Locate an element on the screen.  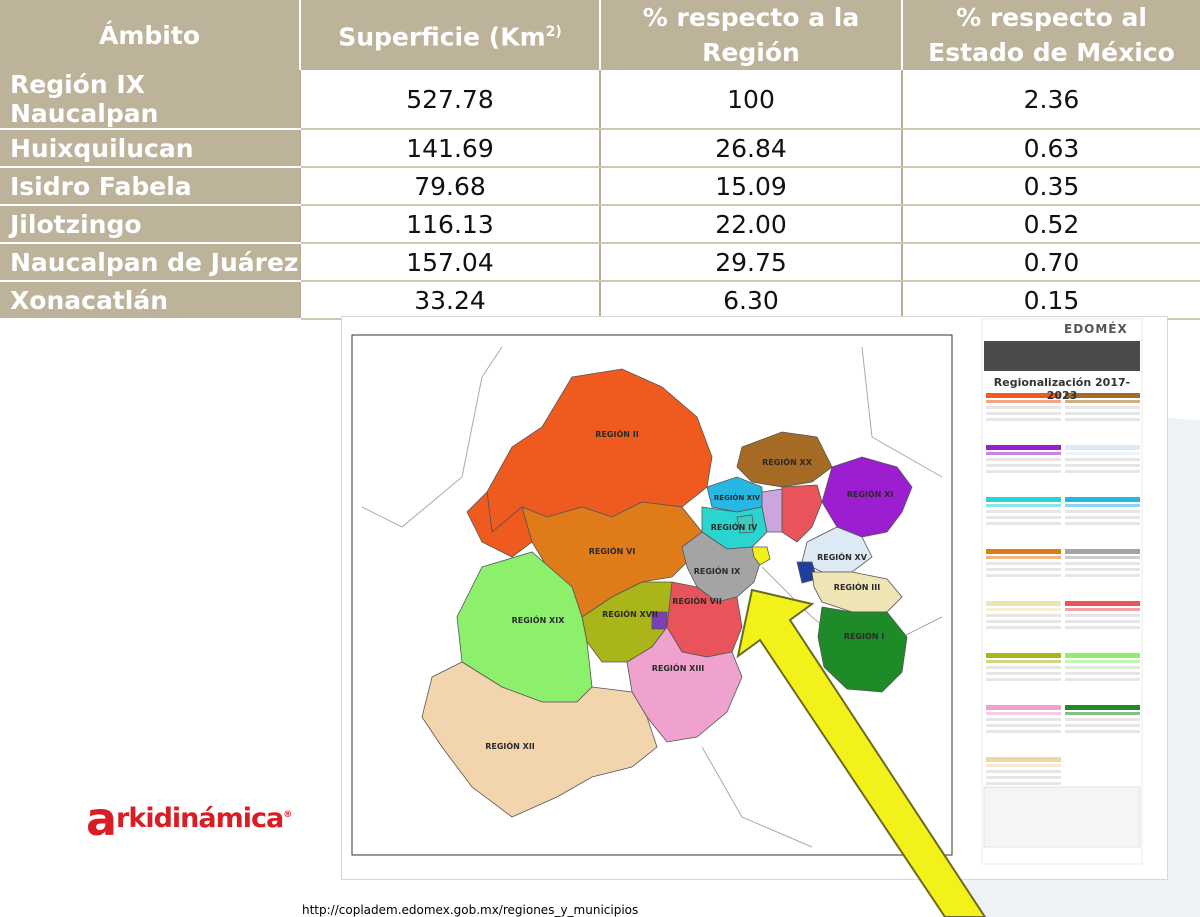
table-row: Naucalpan de Juárez 157.04 29.75 0.70 is located at coordinates (600, 262).